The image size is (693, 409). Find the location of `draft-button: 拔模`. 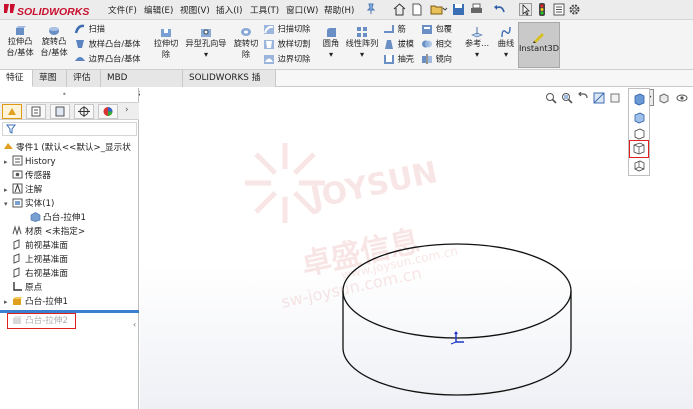

draft-button: 拔模 is located at coordinates (398, 44).